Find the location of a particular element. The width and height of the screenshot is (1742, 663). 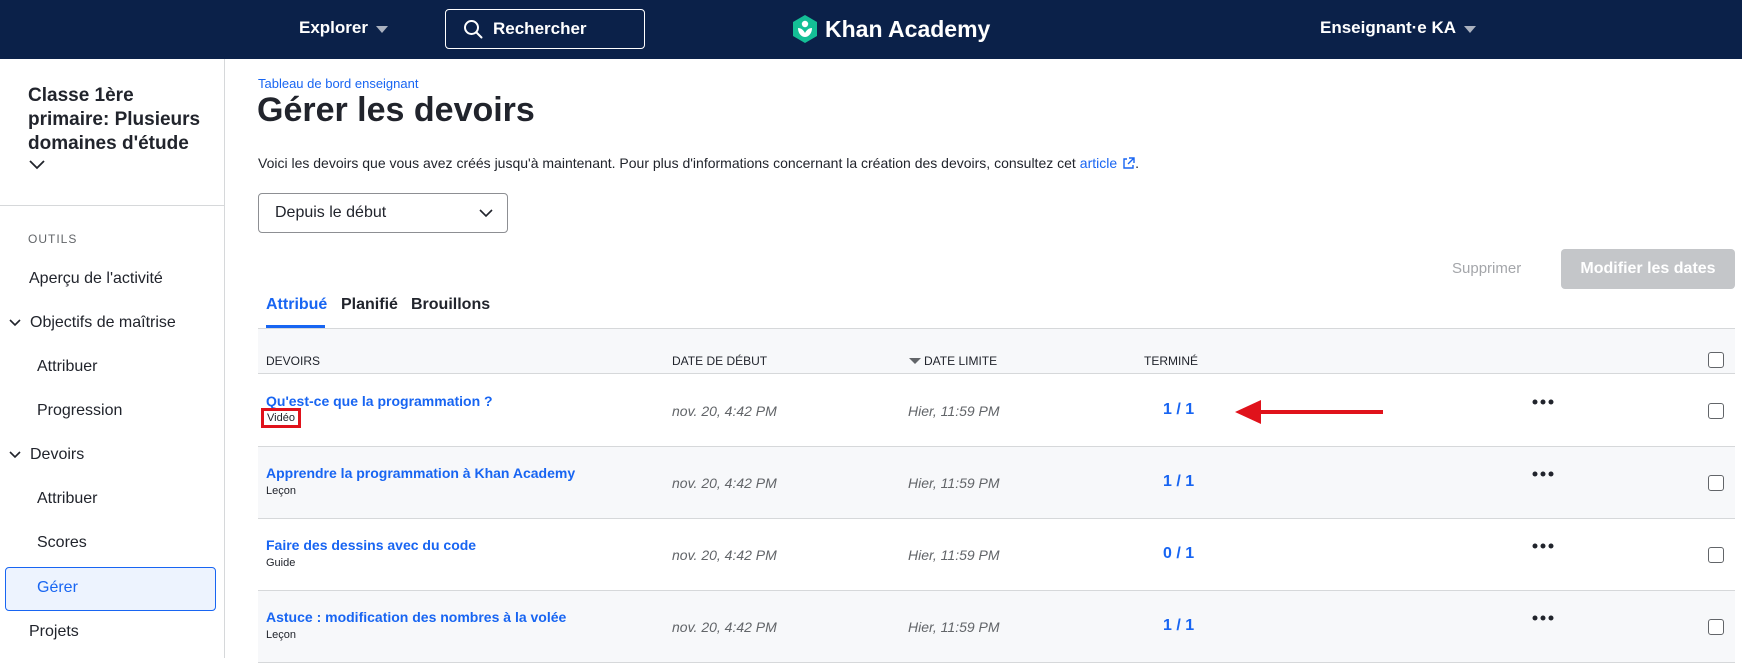

description-end: . is located at coordinates (1137, 163).